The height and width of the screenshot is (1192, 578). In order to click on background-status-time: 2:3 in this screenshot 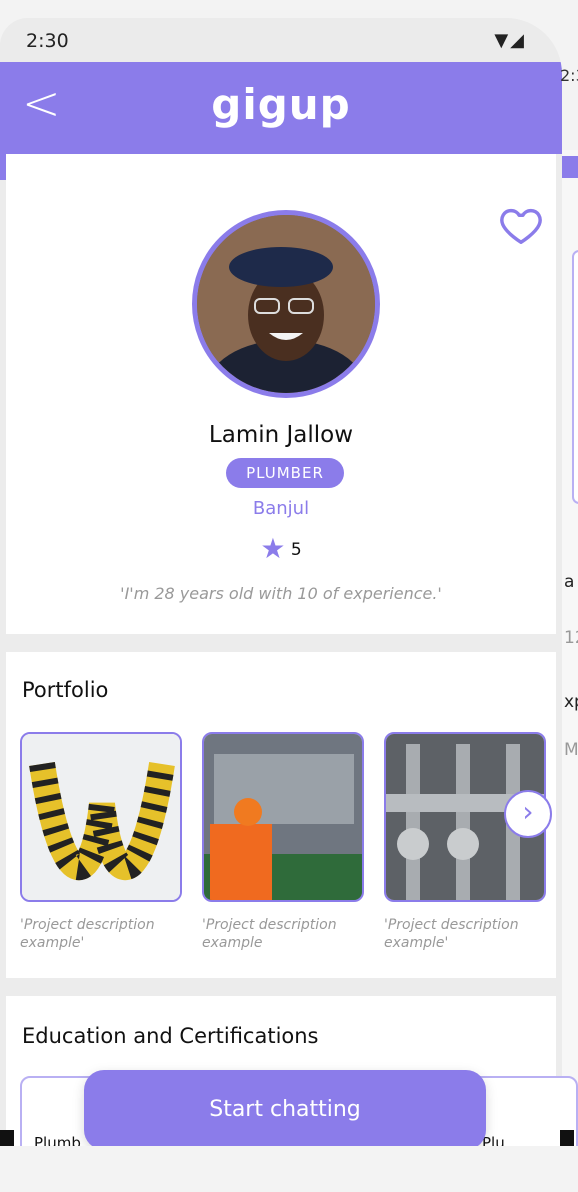, I will do `click(569, 75)`.